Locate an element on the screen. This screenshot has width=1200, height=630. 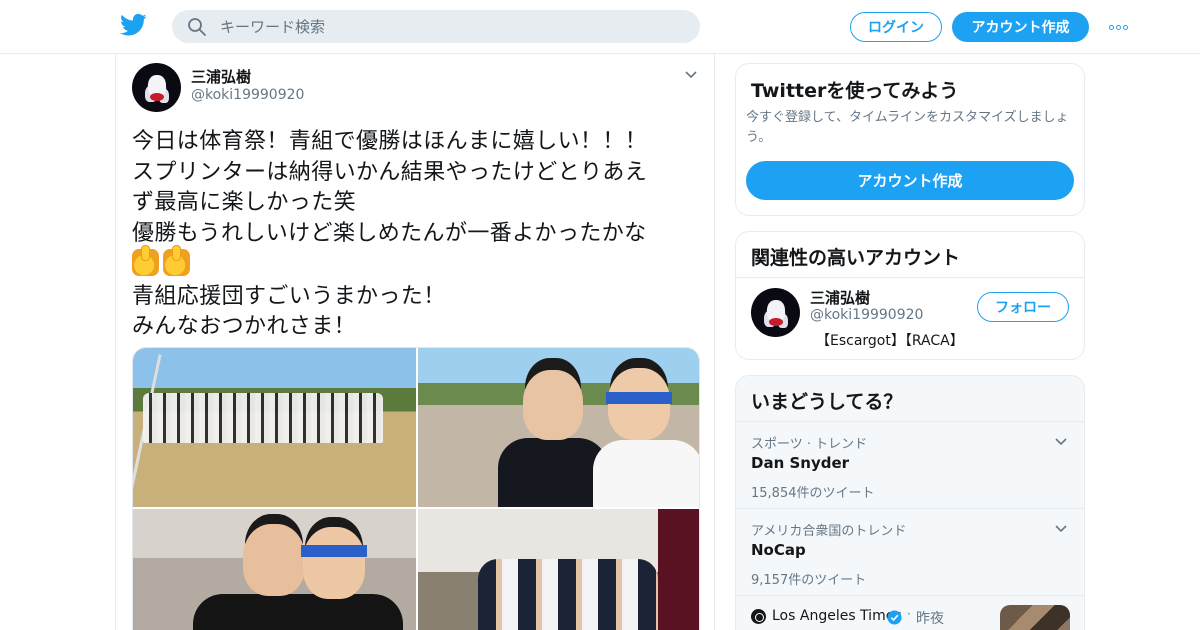
signup-button: アカウント作成 is located at coordinates (1020, 27).